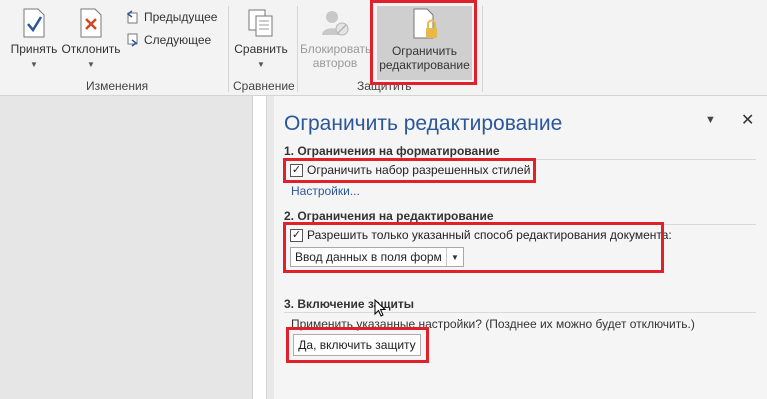  What do you see at coordinates (423, 123) in the screenshot?
I see `pane-title: Ограничить редактирование` at bounding box center [423, 123].